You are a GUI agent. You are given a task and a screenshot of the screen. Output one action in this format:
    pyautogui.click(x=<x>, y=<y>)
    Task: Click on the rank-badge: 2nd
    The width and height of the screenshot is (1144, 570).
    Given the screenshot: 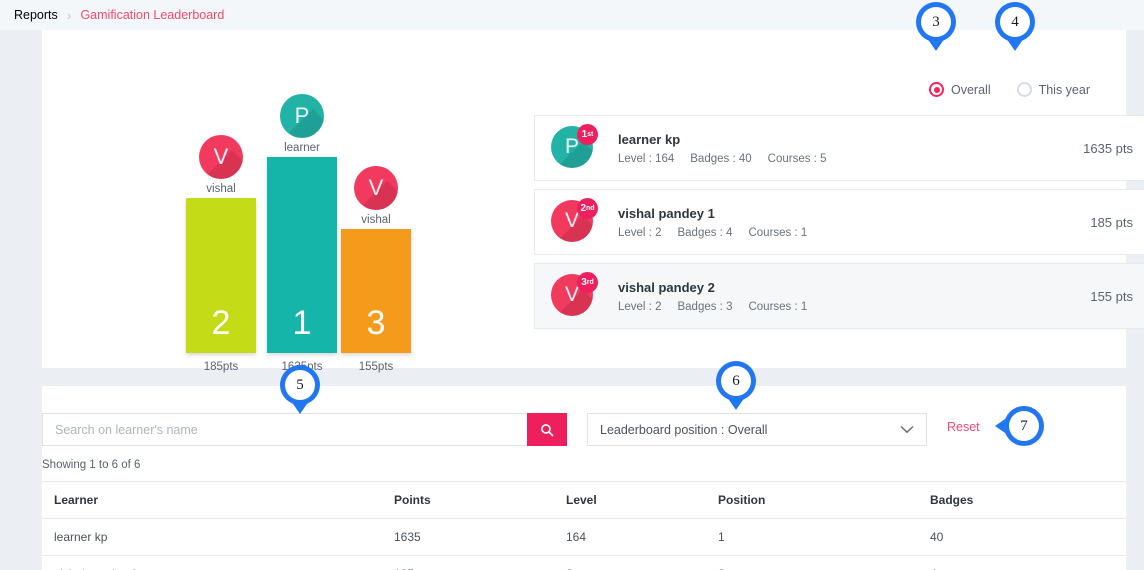 What is the action you would take?
    pyautogui.click(x=587, y=208)
    